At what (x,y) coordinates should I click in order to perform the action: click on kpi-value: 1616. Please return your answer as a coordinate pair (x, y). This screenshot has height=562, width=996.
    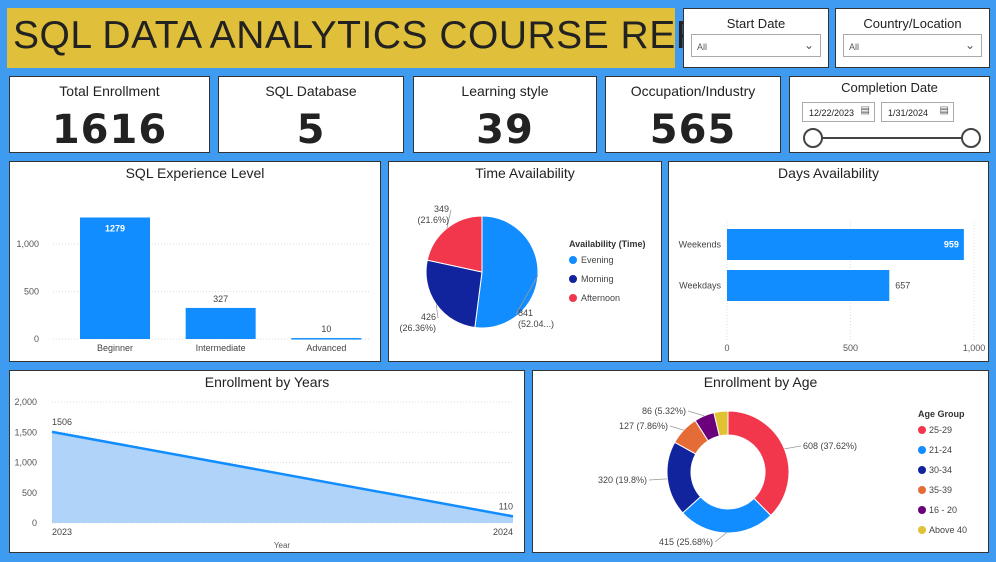
    Looking at the image, I should click on (109, 130).